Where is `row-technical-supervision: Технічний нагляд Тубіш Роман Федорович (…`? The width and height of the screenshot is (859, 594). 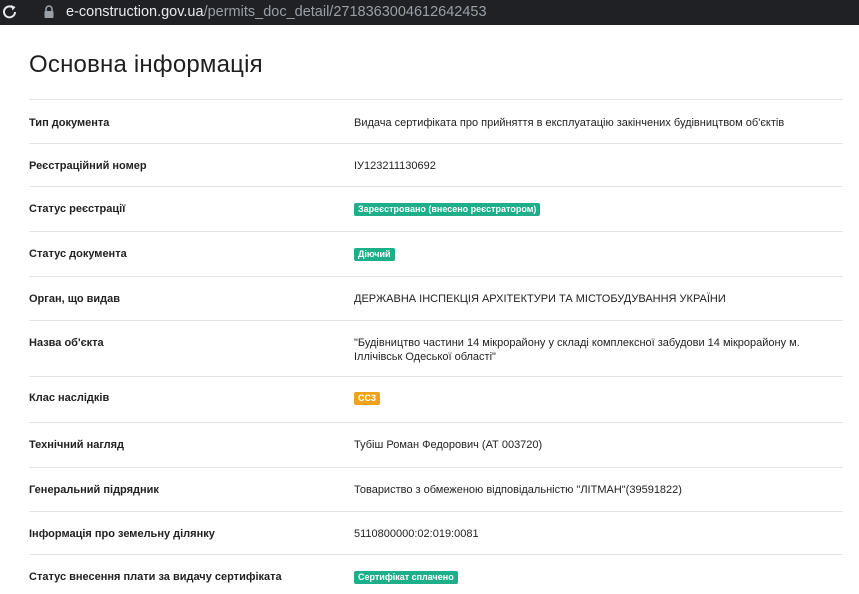 row-technical-supervision: Технічний нагляд Тубіш Роман Федорович (… is located at coordinates (436, 444).